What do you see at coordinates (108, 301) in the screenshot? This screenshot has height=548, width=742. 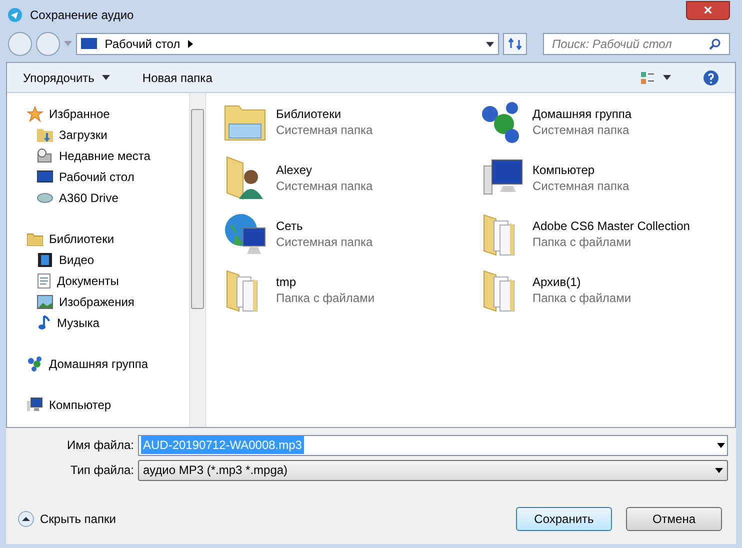 I see `sidebar-item: Изображения` at bounding box center [108, 301].